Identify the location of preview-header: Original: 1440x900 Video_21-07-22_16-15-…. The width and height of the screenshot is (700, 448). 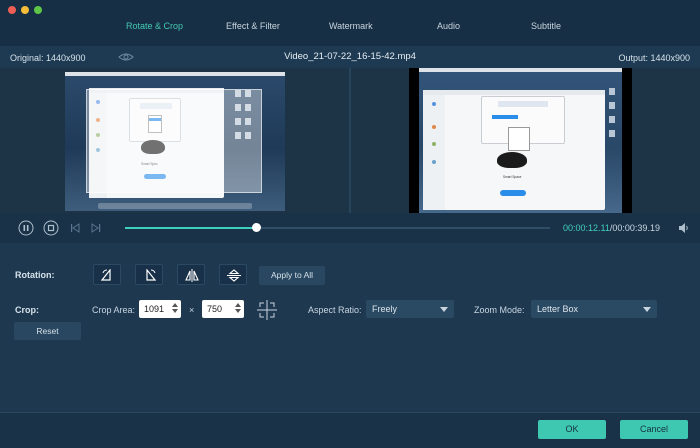
(350, 57).